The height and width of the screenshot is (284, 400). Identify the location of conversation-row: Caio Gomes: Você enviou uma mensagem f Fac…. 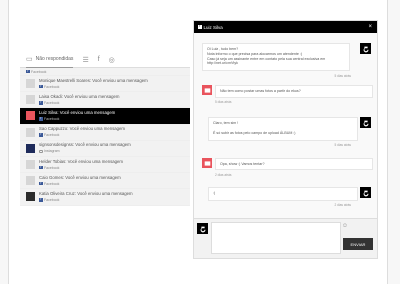
(105, 181).